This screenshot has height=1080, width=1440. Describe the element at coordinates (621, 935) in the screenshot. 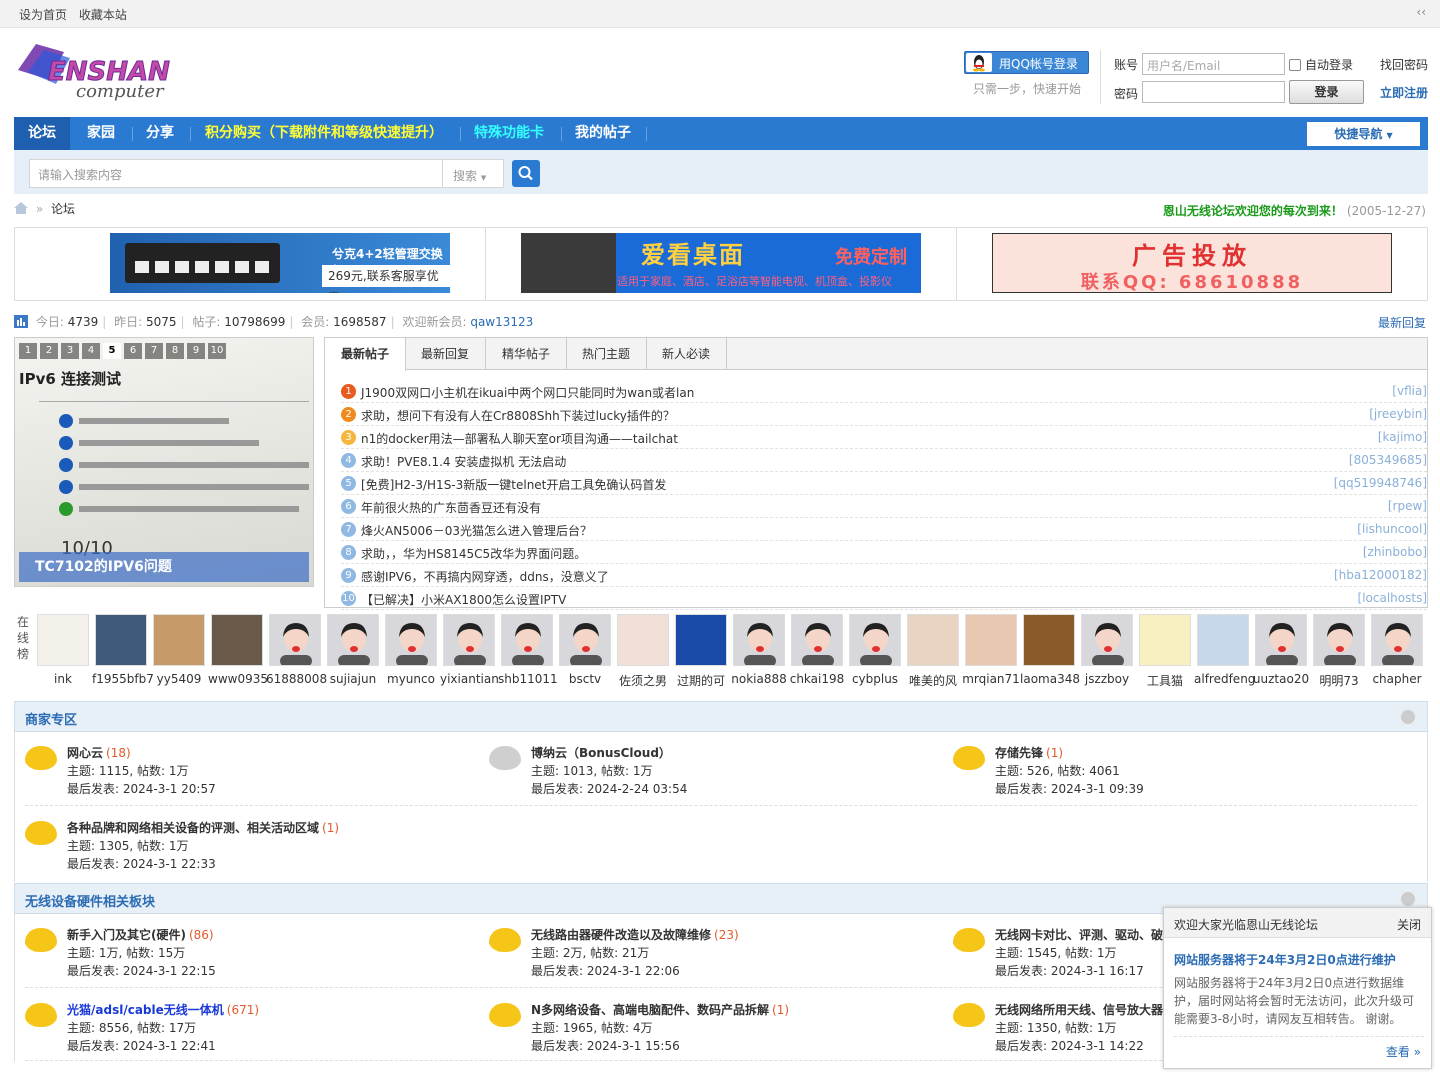

I see `forum-name: 无线路由器硬件改造以及故障维修` at that location.